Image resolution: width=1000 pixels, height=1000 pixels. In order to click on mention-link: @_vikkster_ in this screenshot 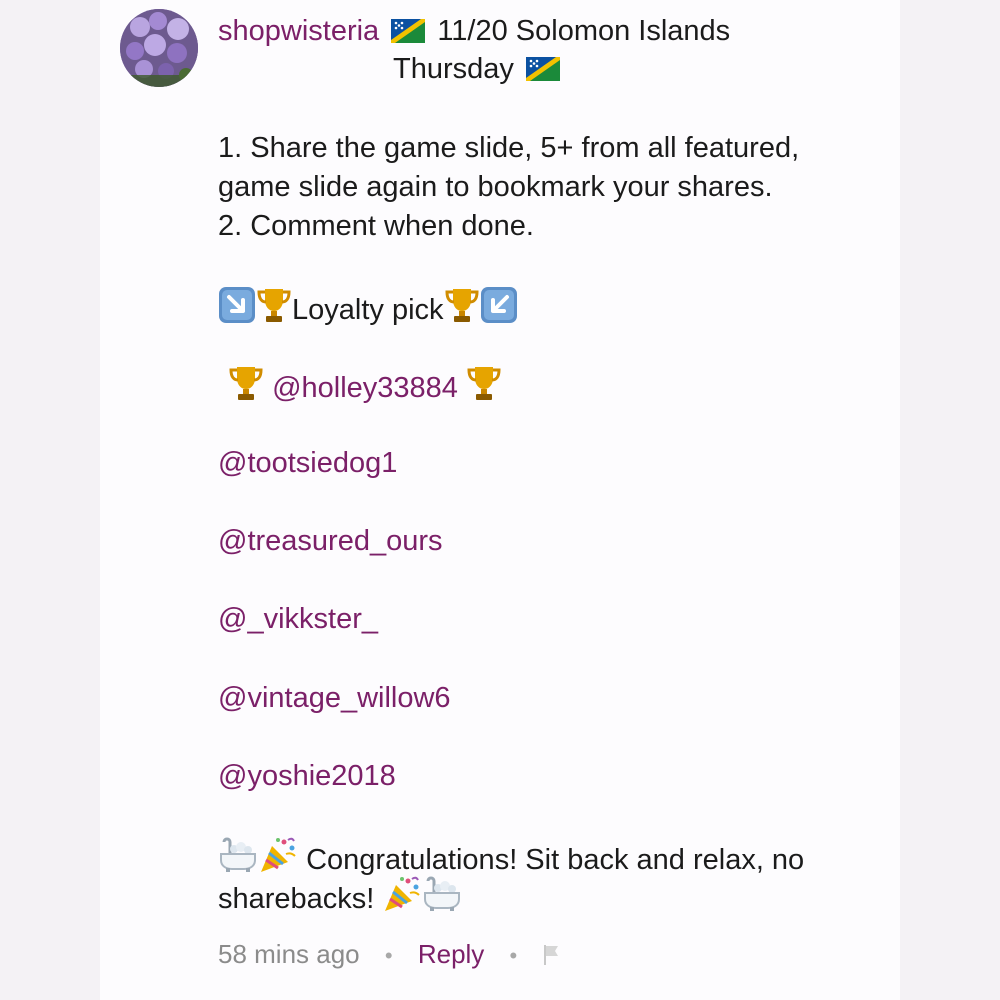, I will do `click(553, 619)`.